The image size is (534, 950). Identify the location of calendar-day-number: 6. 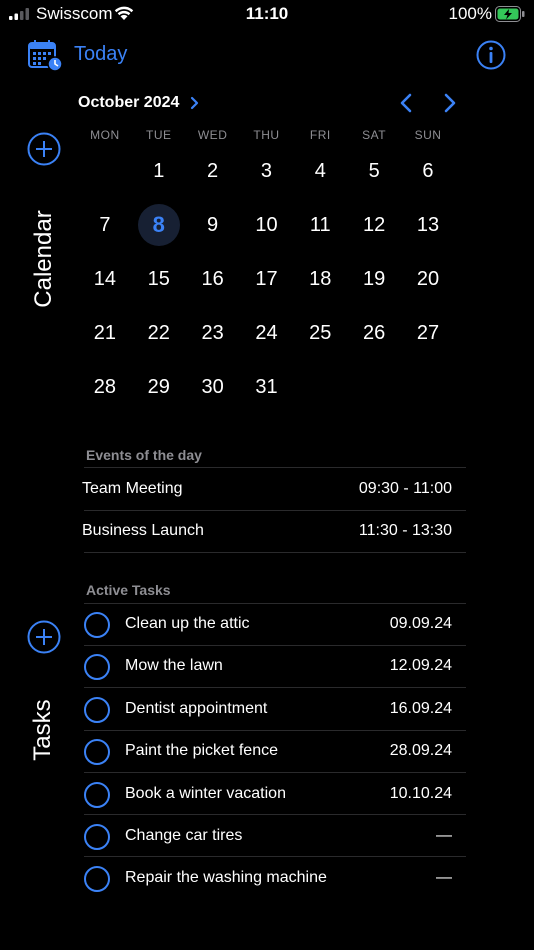
(428, 170).